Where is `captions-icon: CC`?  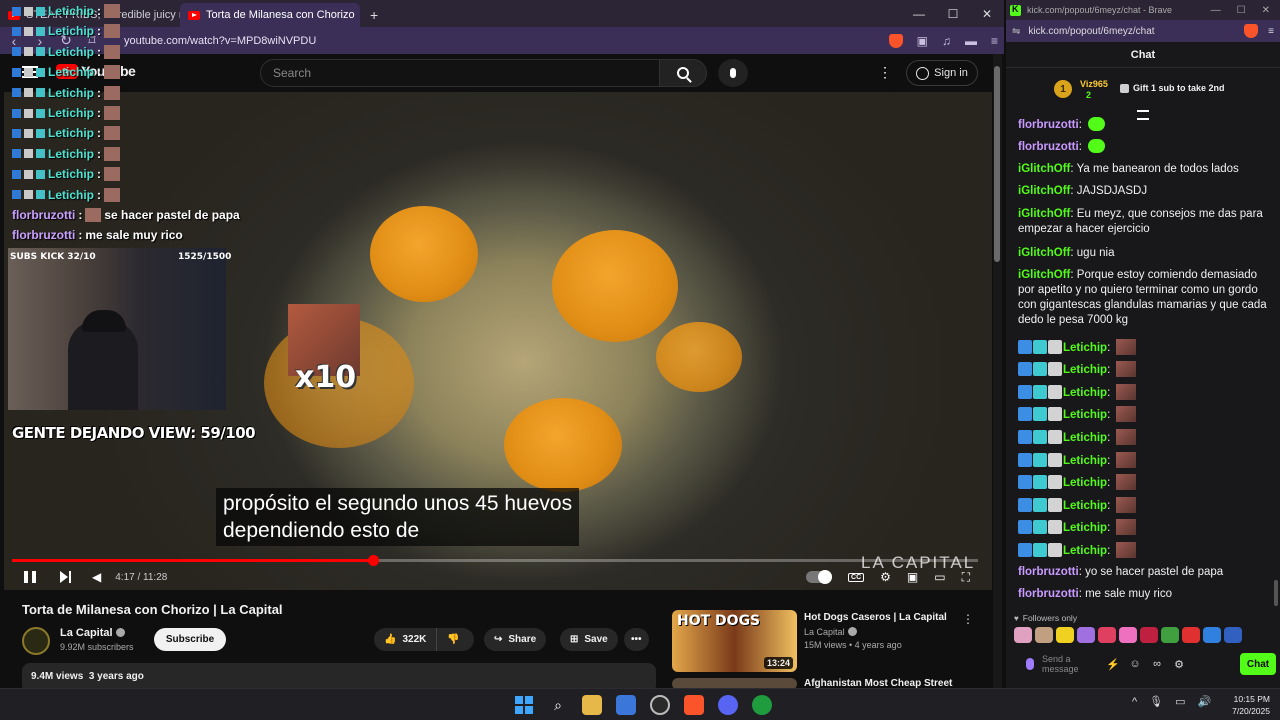
captions-icon: CC is located at coordinates (856, 577).